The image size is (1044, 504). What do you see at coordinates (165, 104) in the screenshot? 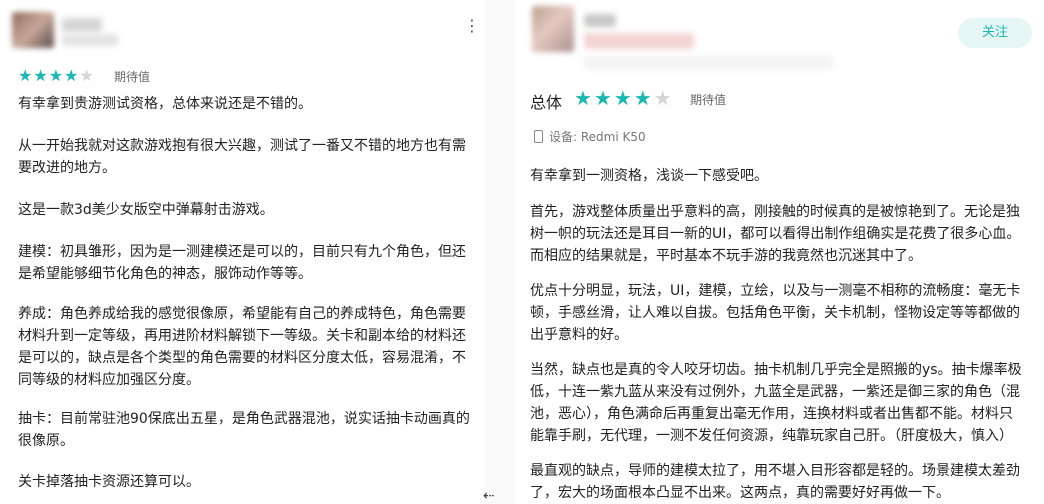
I see `review-paragraph: 有幸拿到贵游测试资格，总体来说还是不错的。` at bounding box center [165, 104].